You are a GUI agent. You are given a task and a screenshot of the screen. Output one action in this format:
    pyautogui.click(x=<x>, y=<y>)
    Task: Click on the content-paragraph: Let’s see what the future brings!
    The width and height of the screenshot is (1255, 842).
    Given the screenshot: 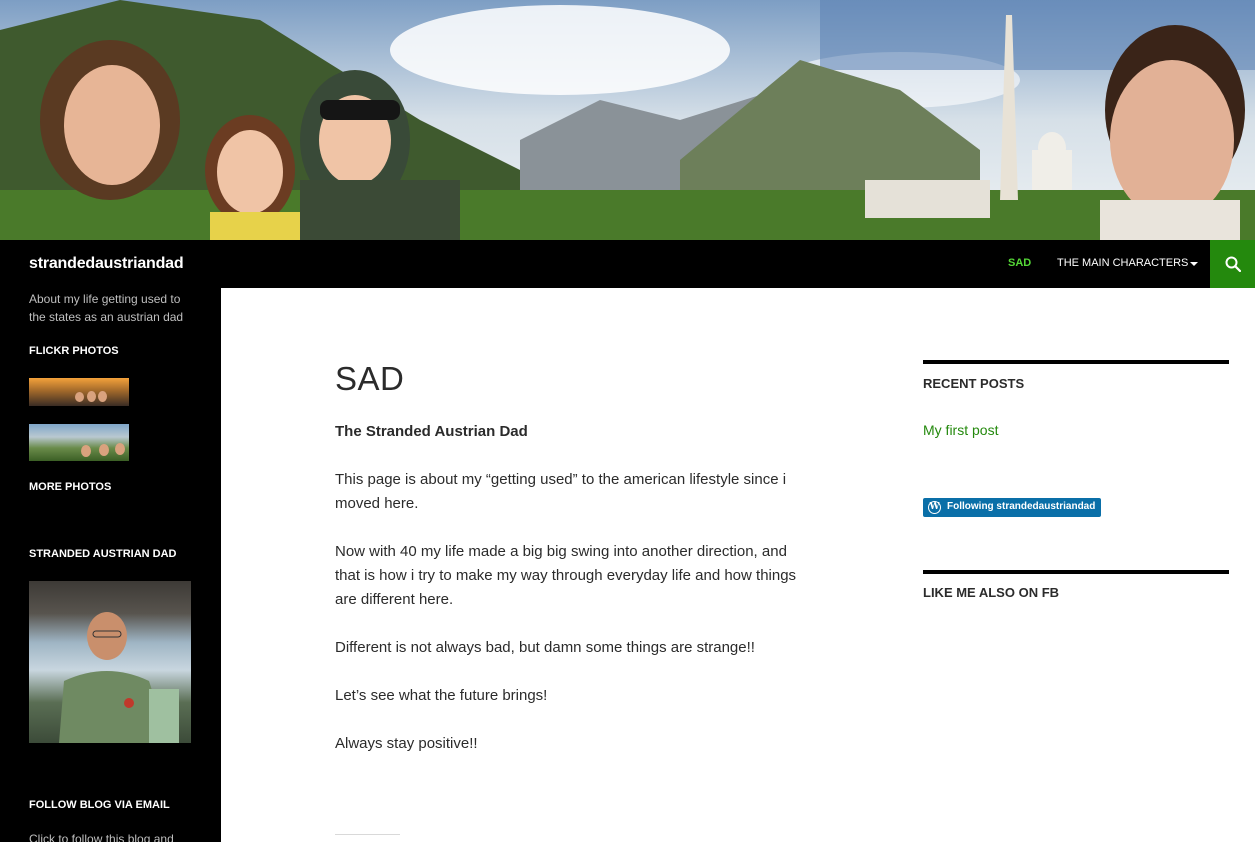 What is the action you would take?
    pyautogui.click(x=441, y=695)
    